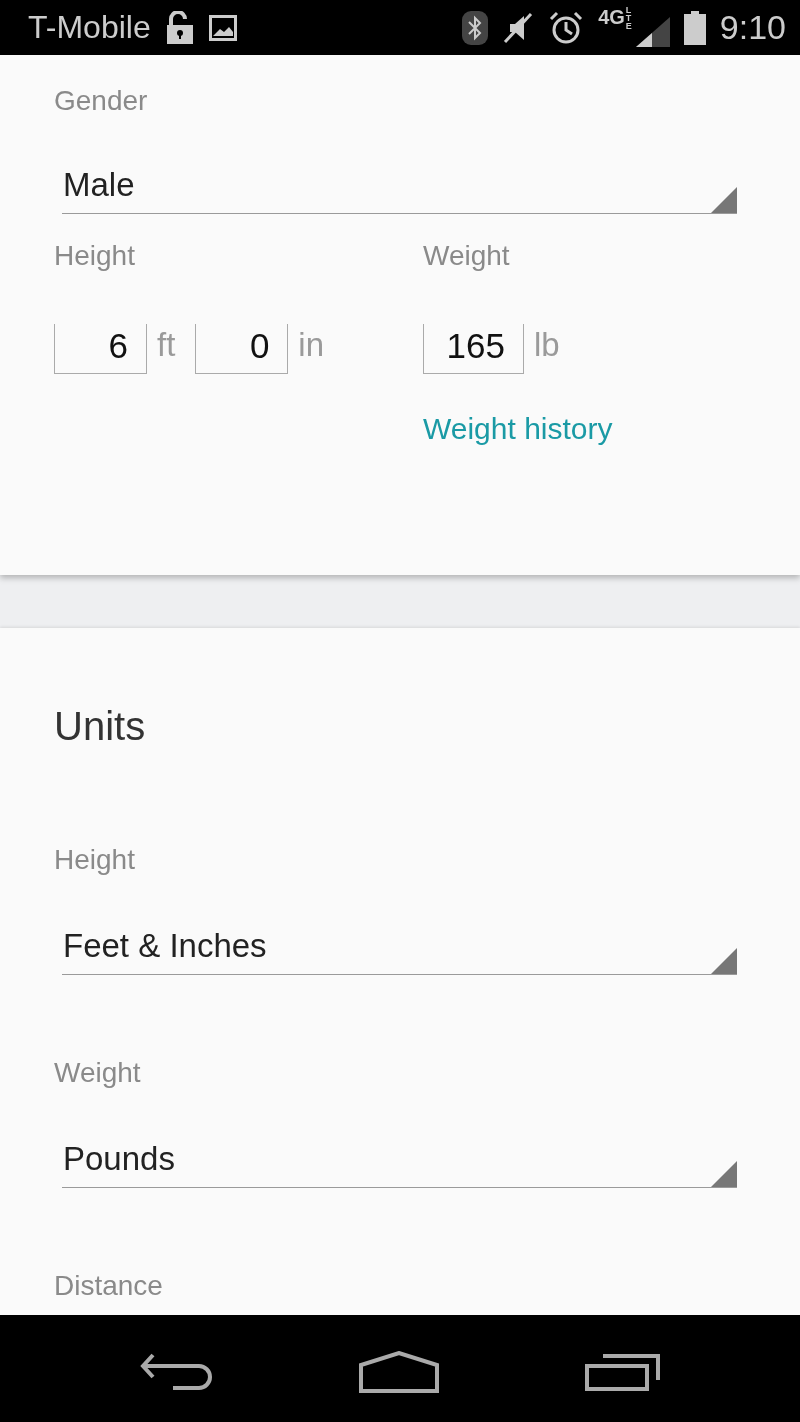  I want to click on number-field: 165, so click(473, 349).